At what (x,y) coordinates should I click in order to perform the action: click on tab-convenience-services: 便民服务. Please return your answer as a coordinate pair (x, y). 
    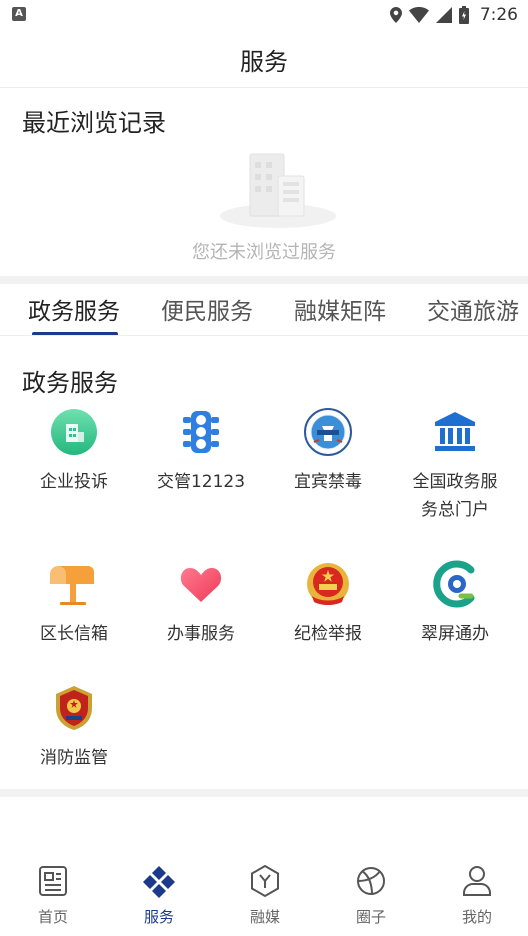
    Looking at the image, I should click on (207, 309).